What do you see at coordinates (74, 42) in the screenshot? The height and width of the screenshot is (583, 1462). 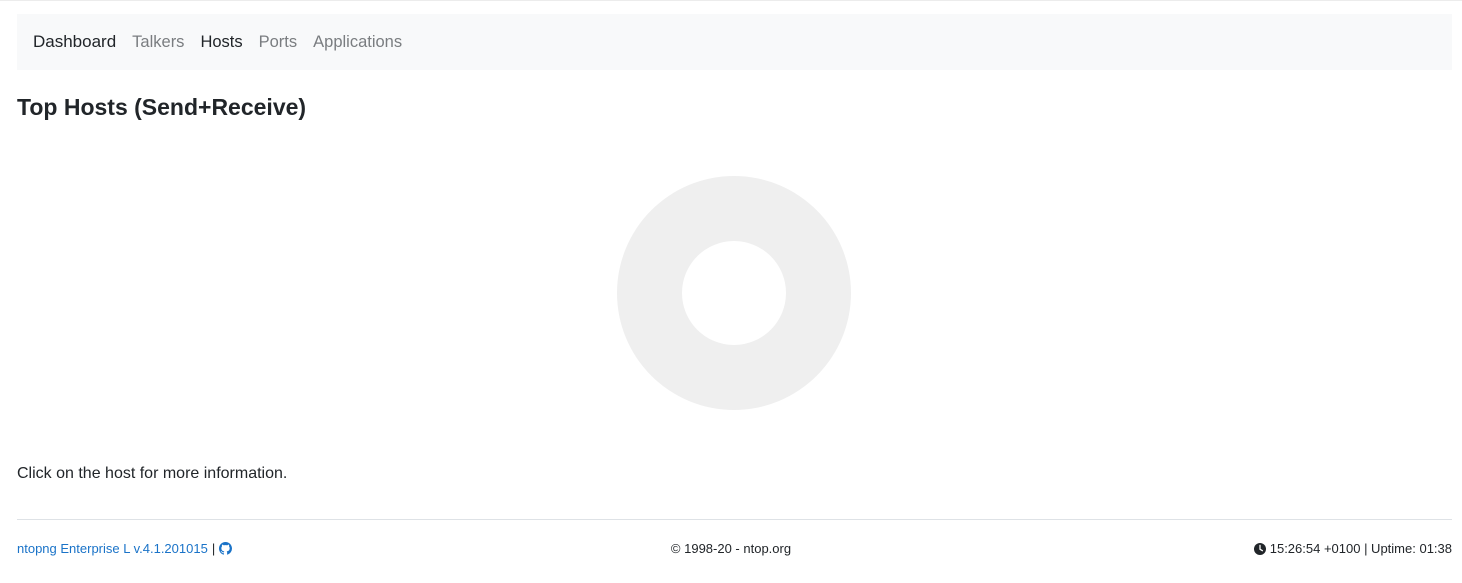 I see `navbar-brand-dashboard: Dashboard` at bounding box center [74, 42].